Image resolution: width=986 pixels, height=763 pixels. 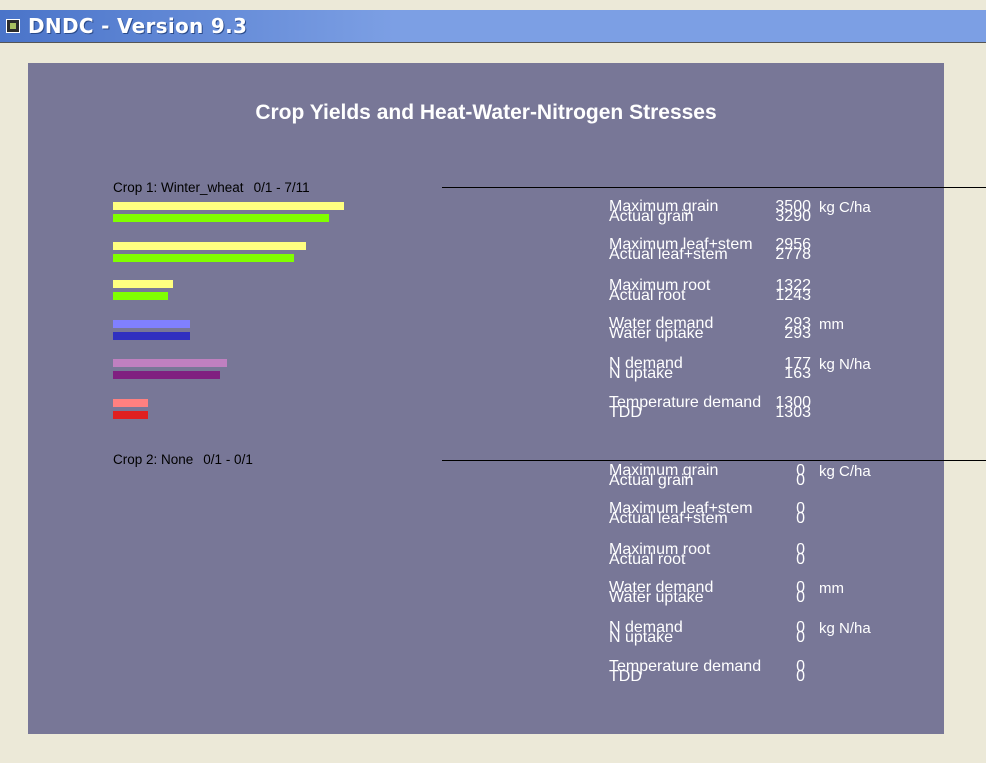 What do you see at coordinates (221, 218) in the screenshot?
I see `grain-actual-bar` at bounding box center [221, 218].